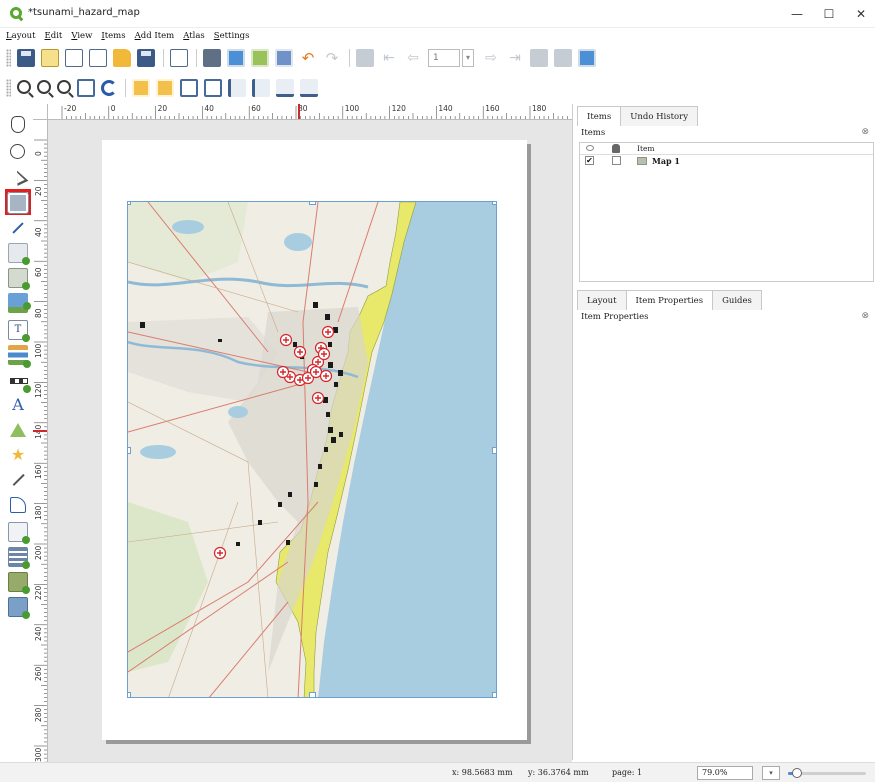 Image resolution: width=875 pixels, height=782 pixels. Describe the element at coordinates (539, 58) in the screenshot. I see `print-atlas-icon` at that location.